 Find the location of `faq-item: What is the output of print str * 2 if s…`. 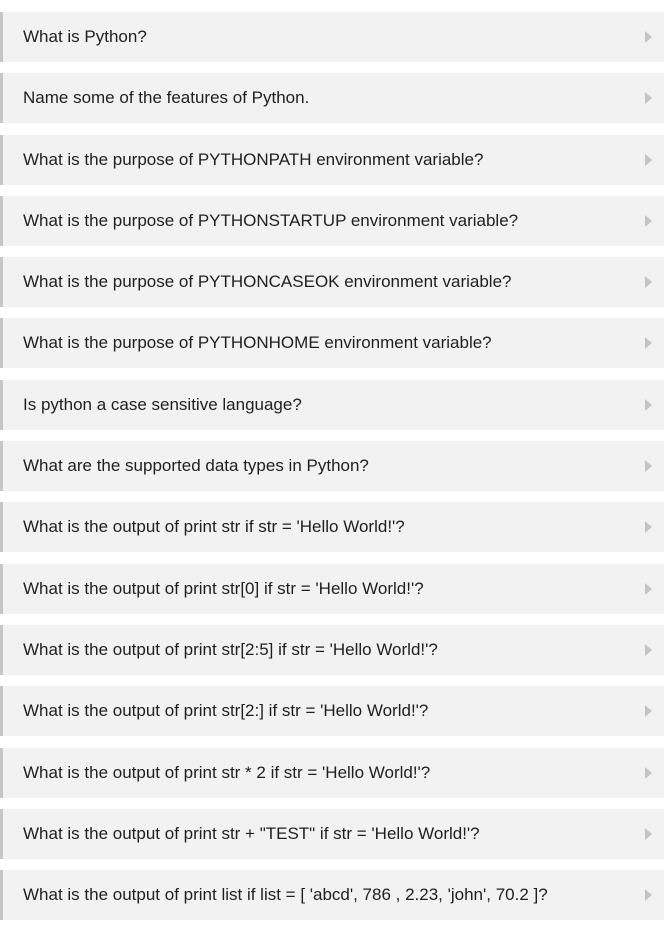

faq-item: What is the output of print str * 2 if s… is located at coordinates (332, 772).